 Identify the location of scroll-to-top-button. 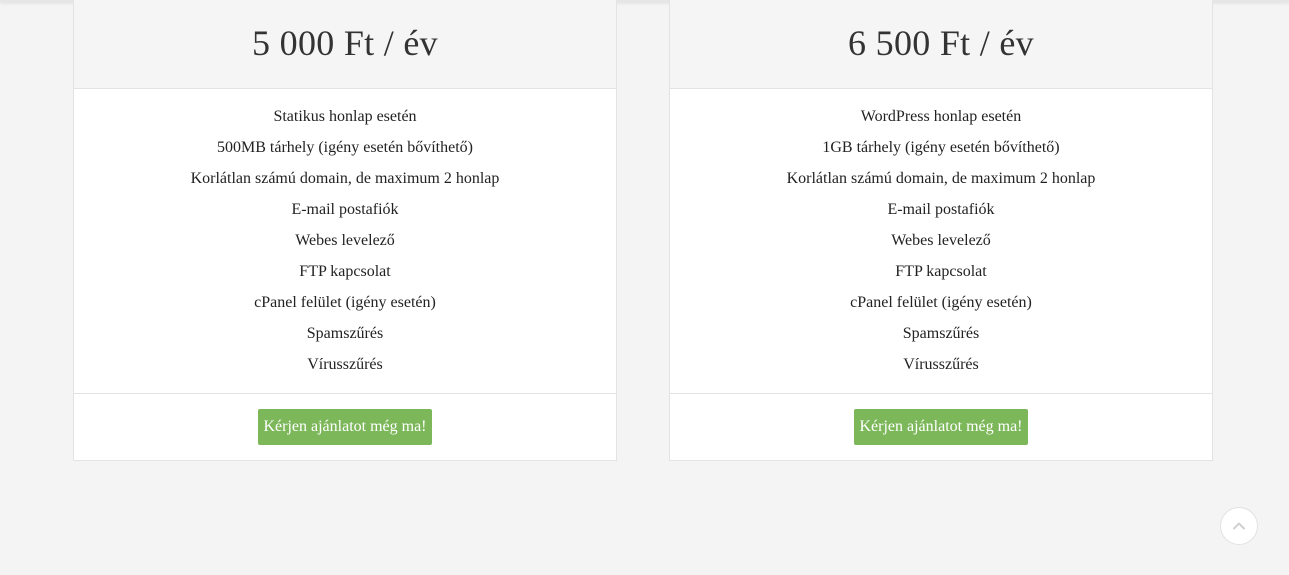
(1239, 526).